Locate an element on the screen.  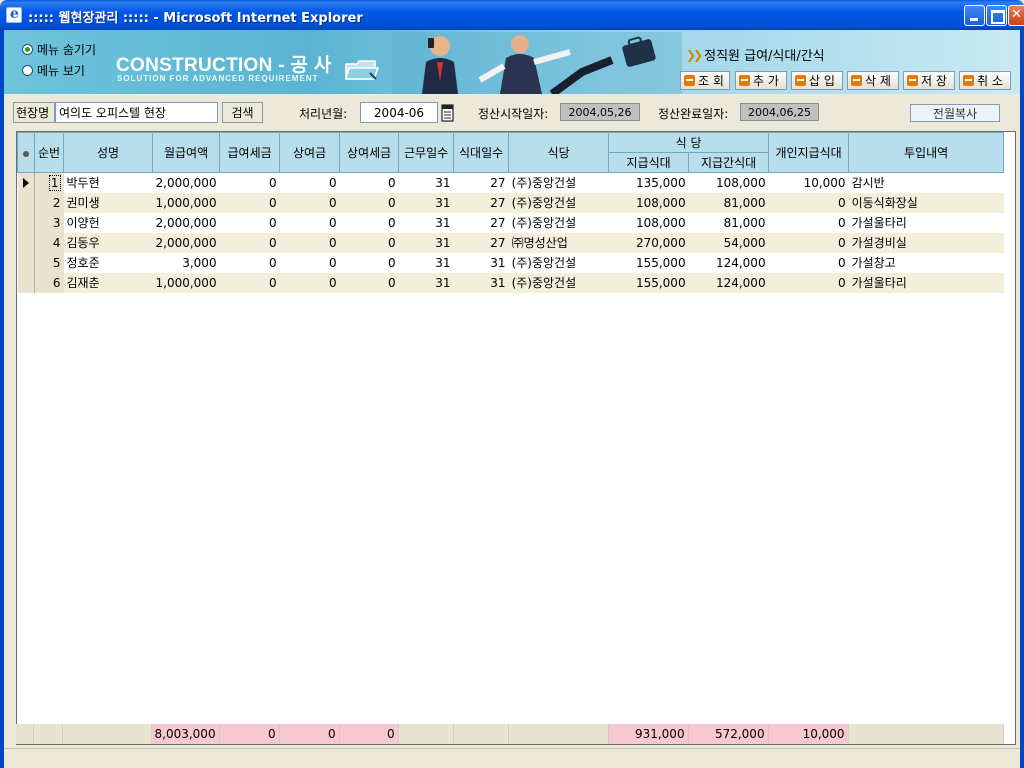
col-snack-pay: 지급간식대 is located at coordinates (729, 162).